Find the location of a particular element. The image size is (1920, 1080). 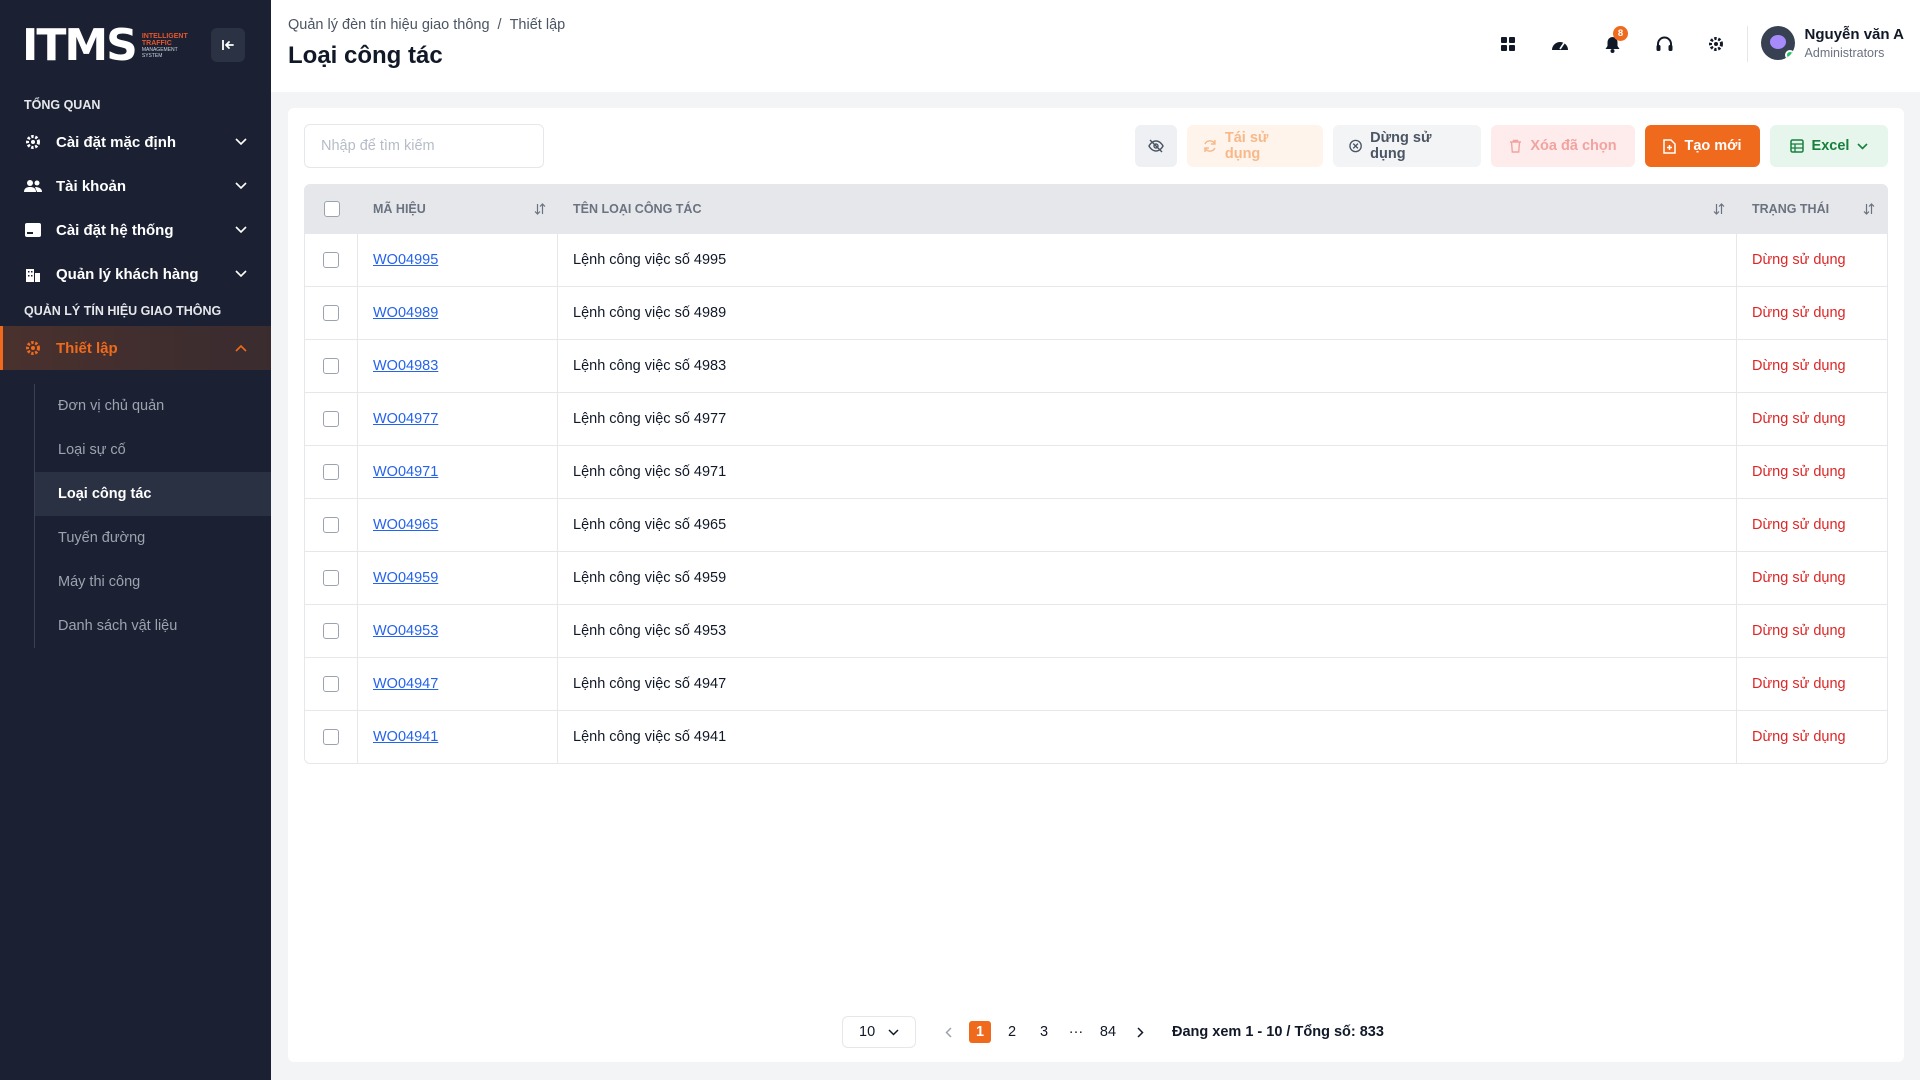

code-link: WO04953 is located at coordinates (405, 631).